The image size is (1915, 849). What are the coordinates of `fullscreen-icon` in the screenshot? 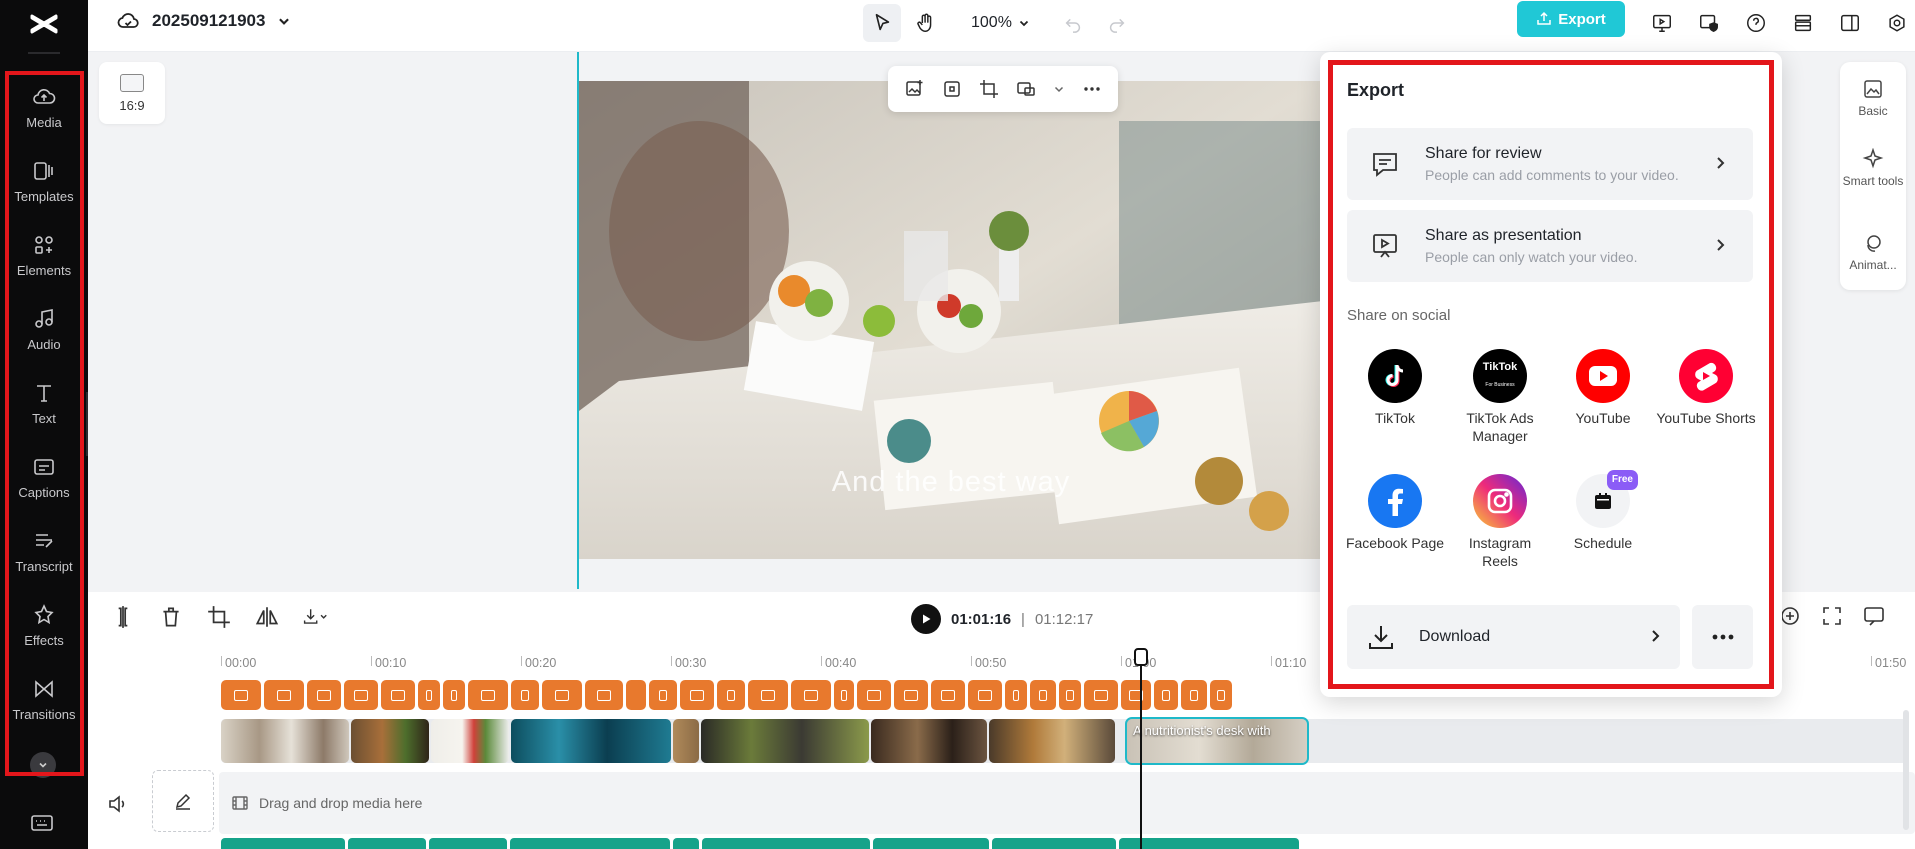 It's located at (1832, 616).